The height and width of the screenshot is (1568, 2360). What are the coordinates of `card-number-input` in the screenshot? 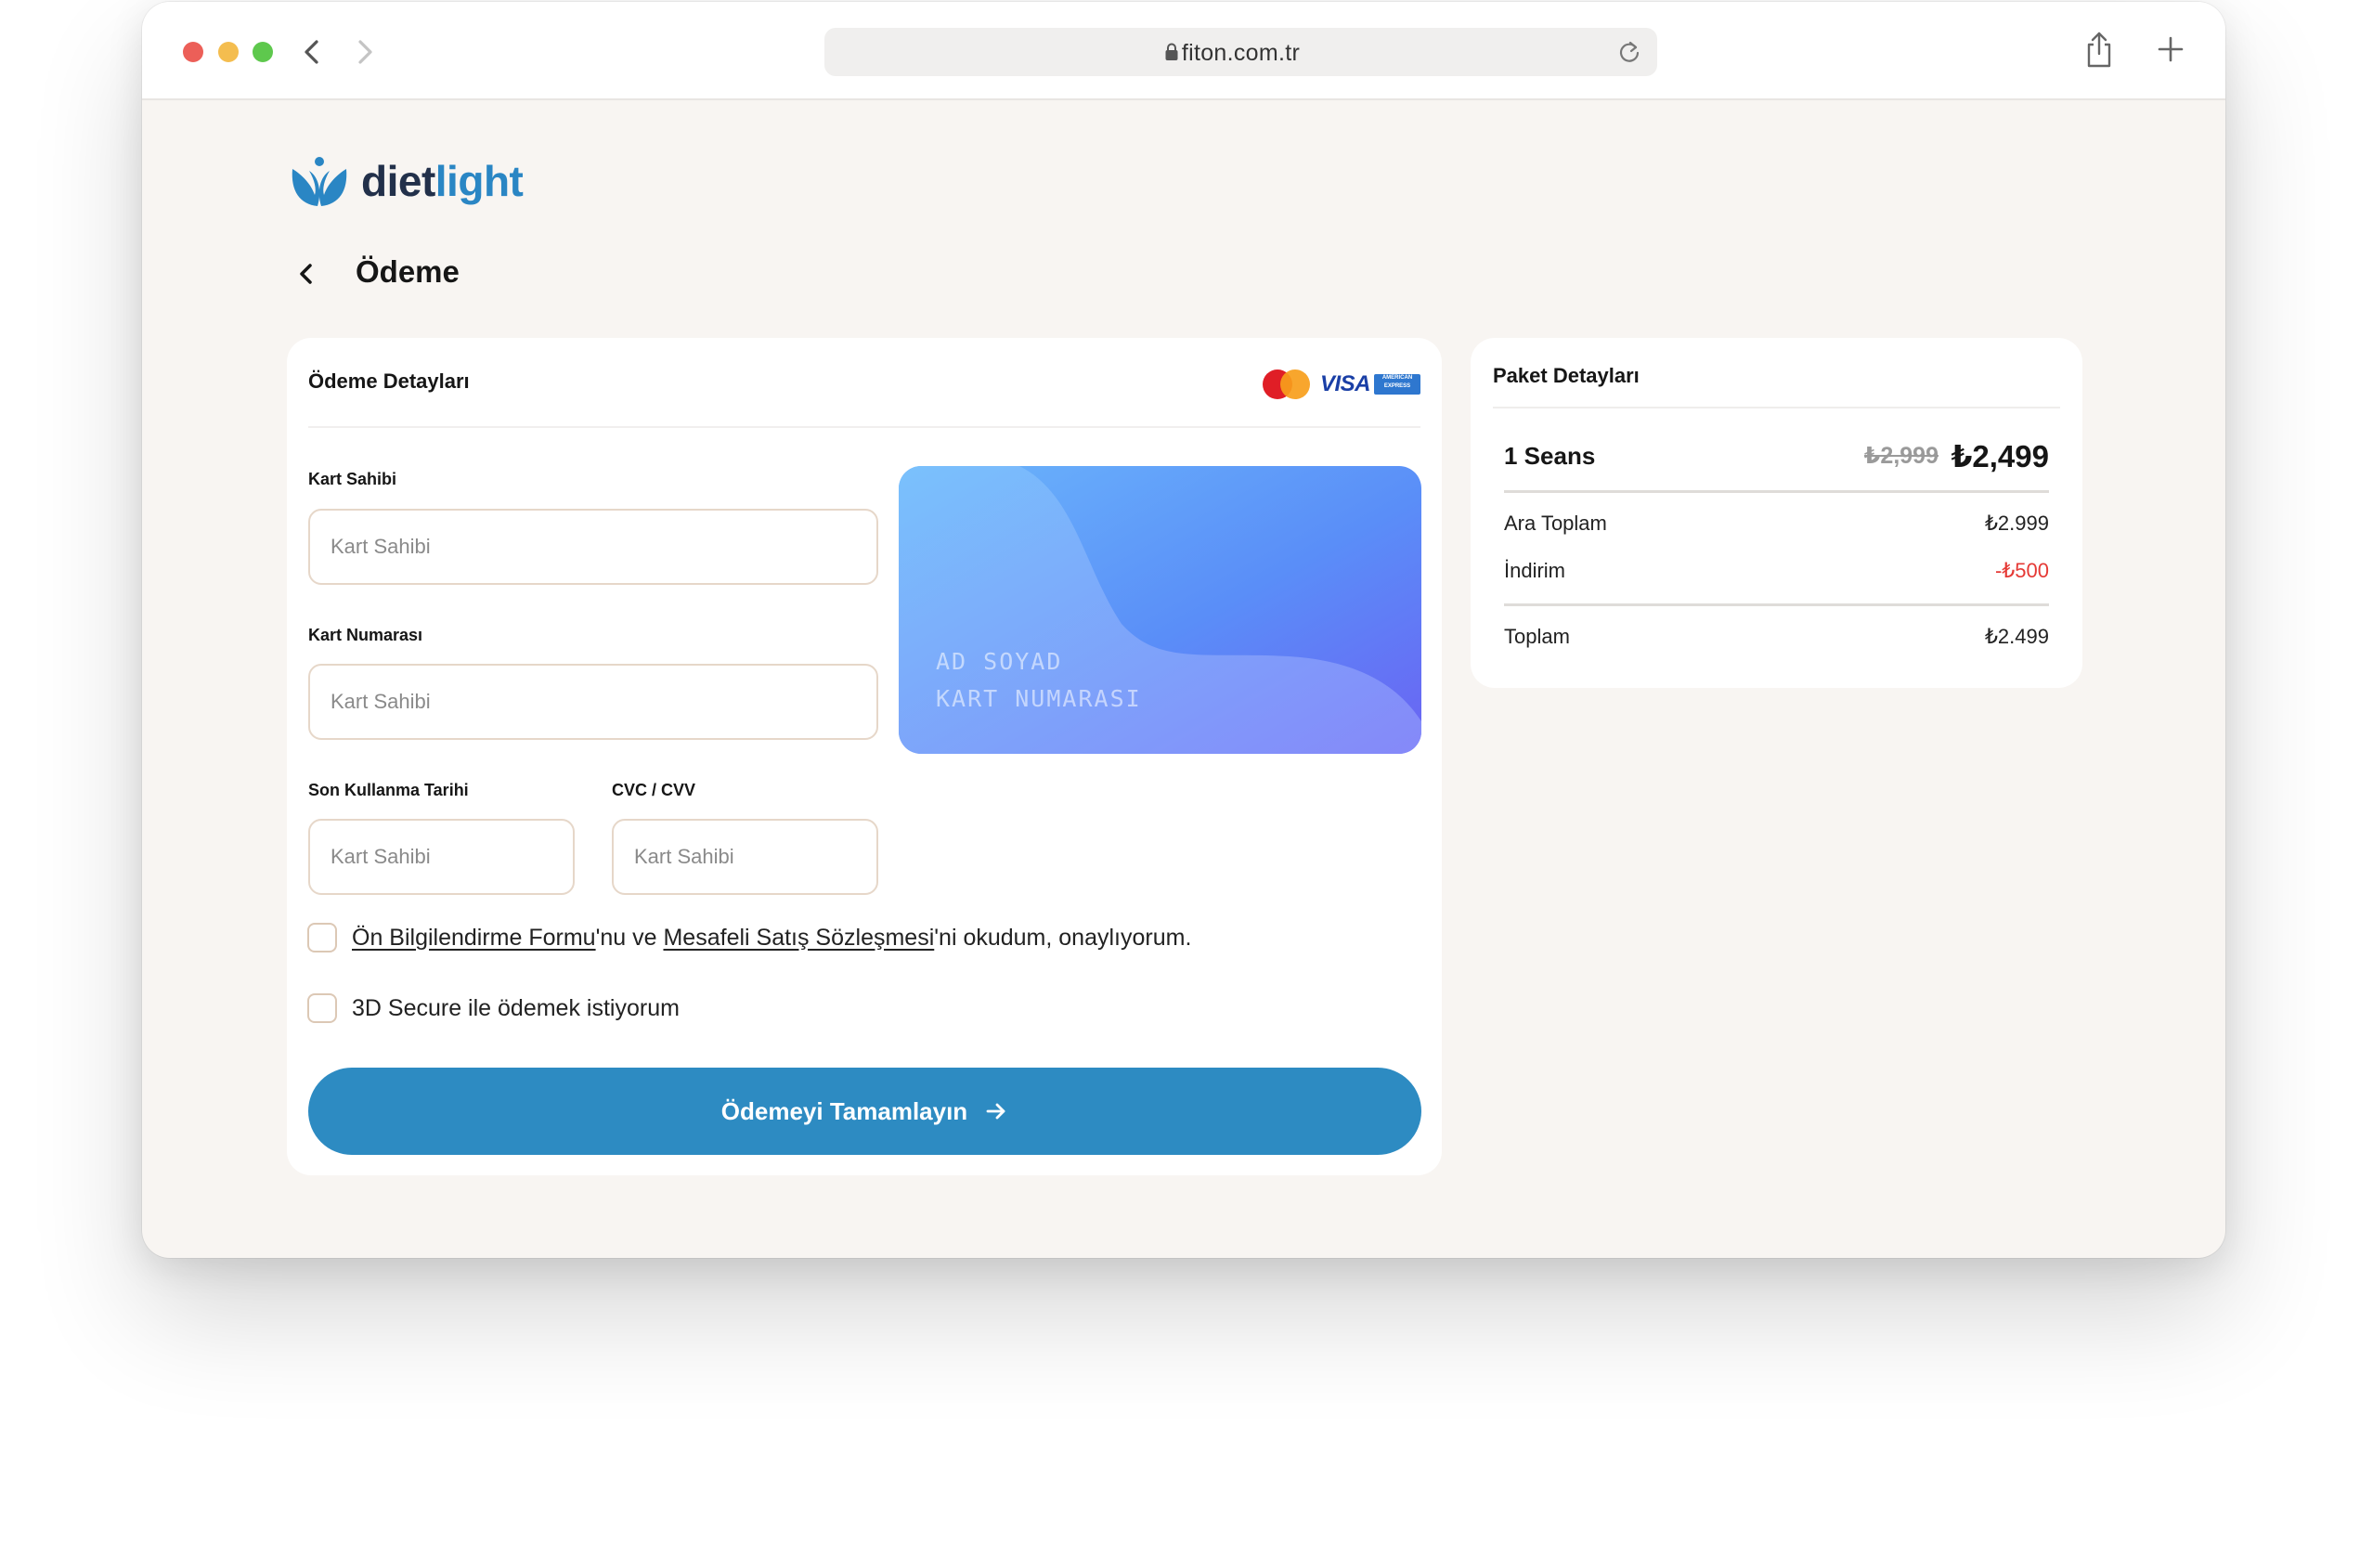 It's located at (593, 702).